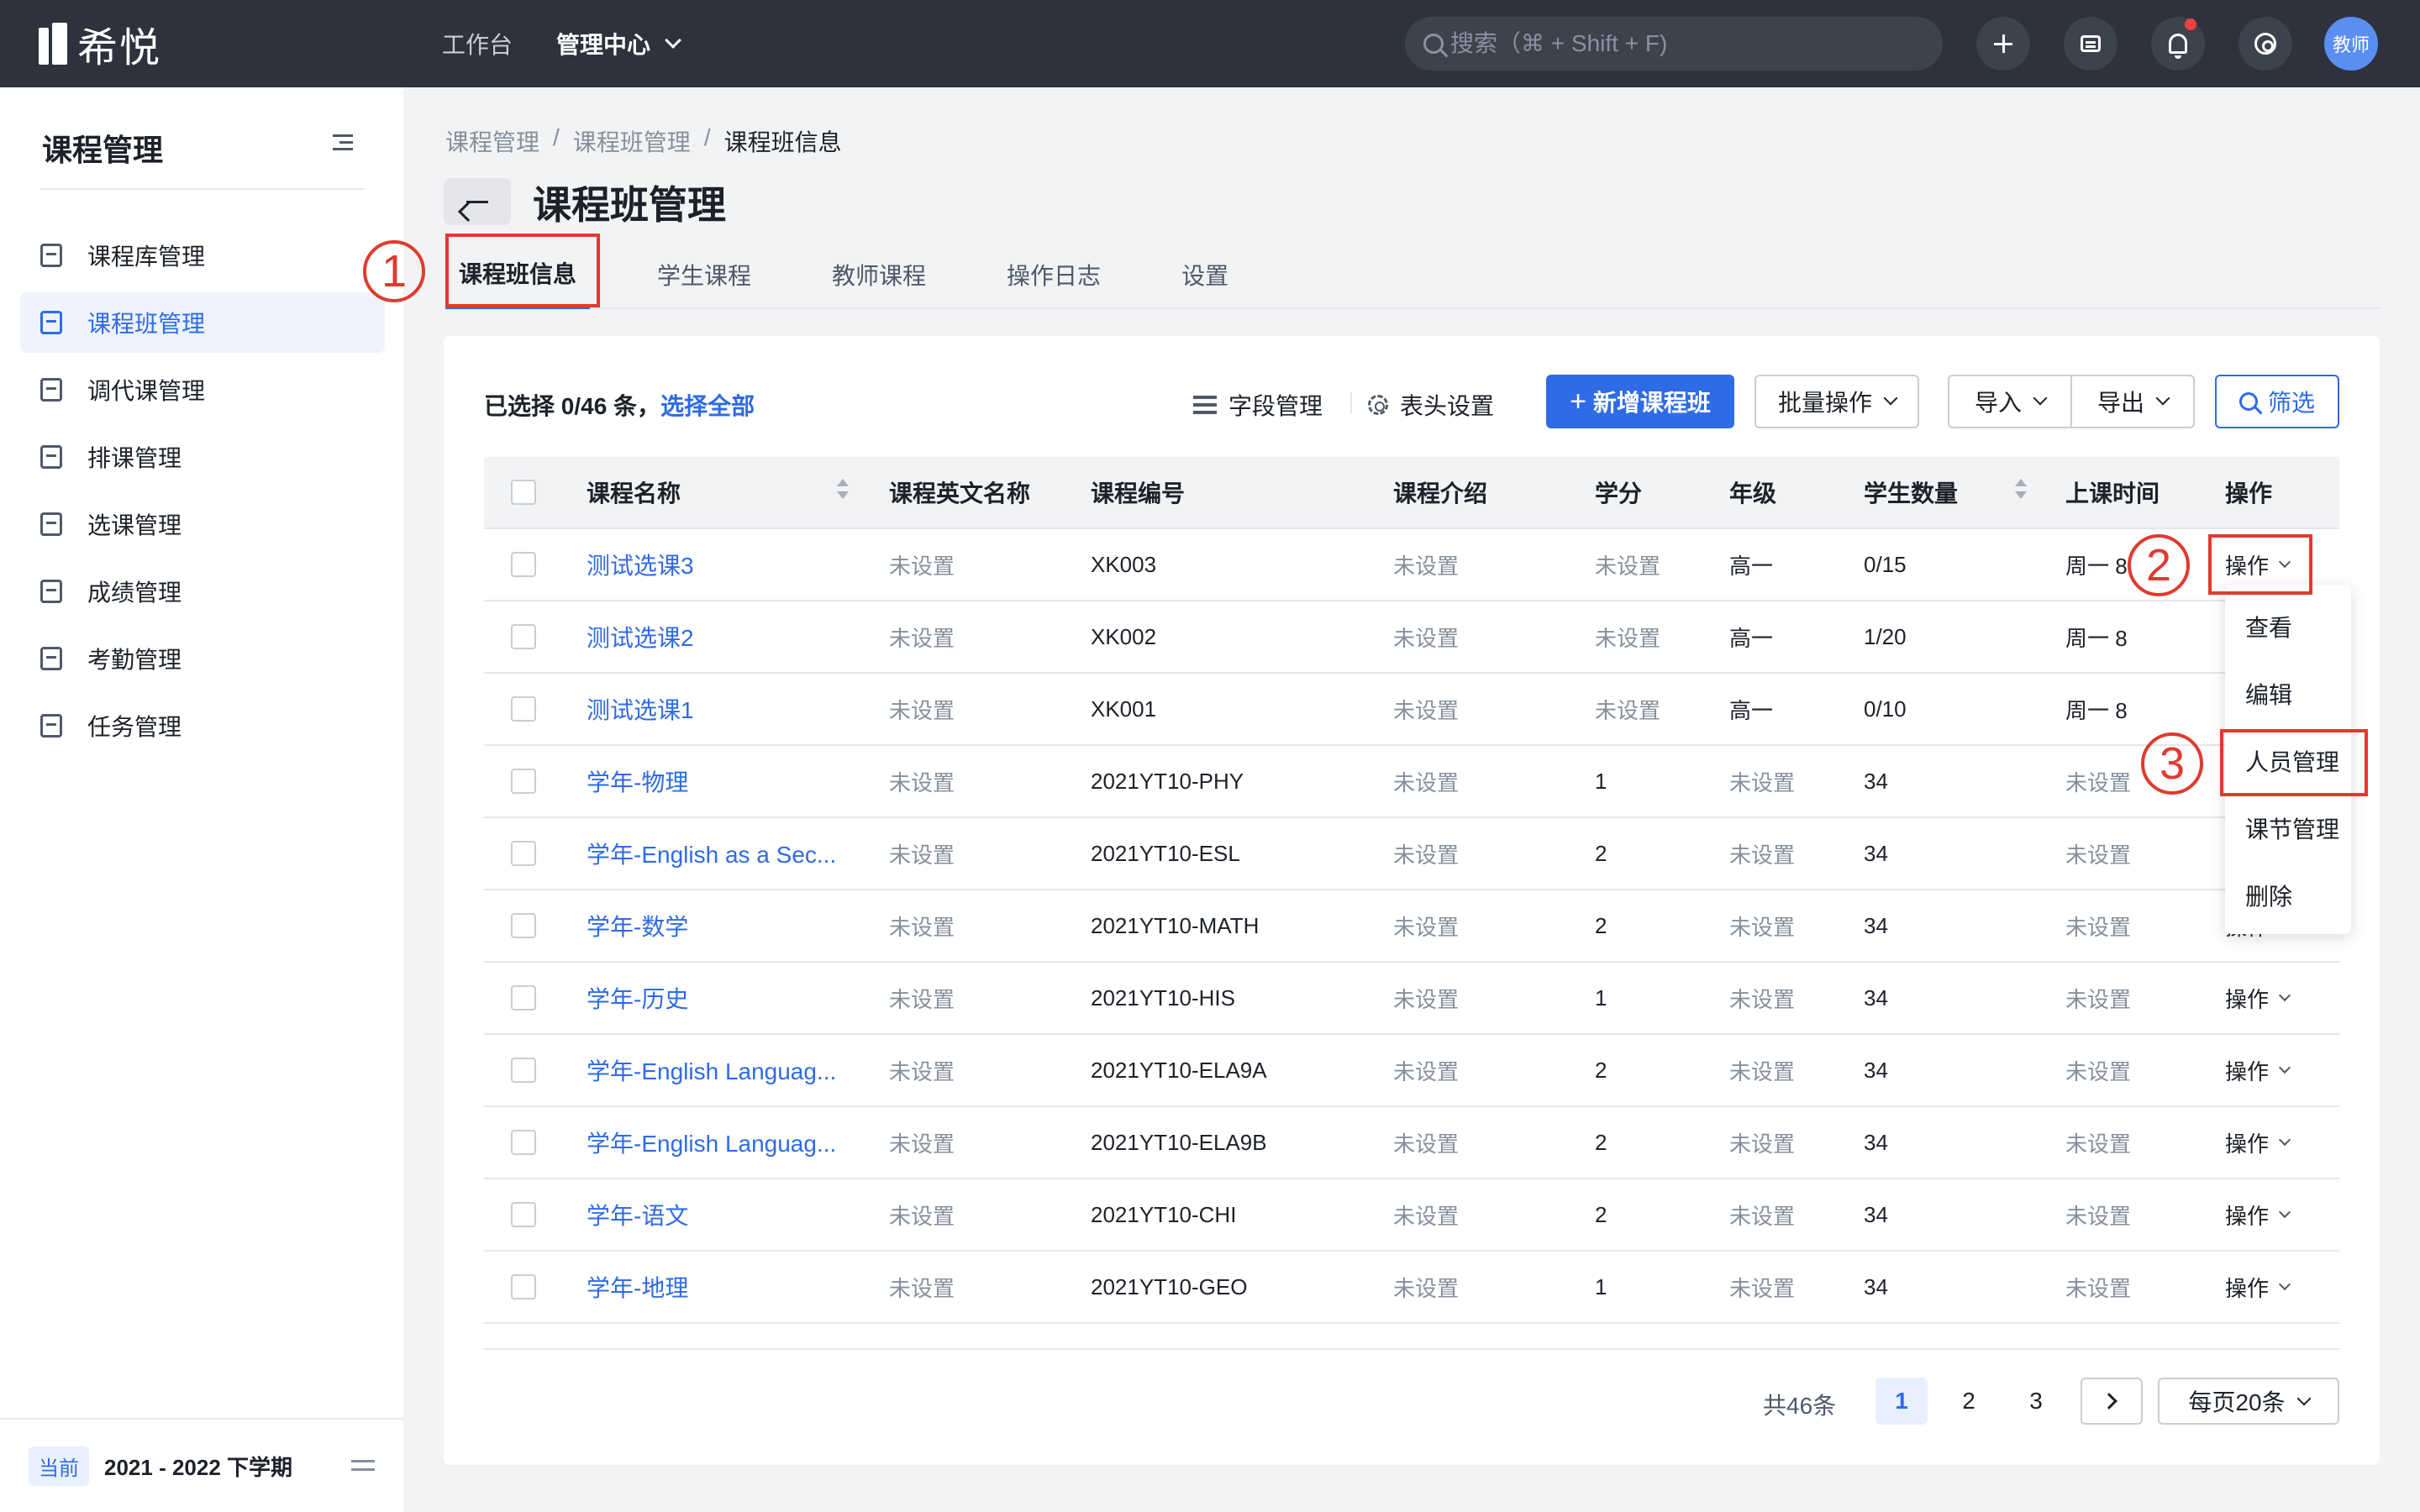 This screenshot has width=2420, height=1512. What do you see at coordinates (363, 1466) in the screenshot?
I see `swap-icon` at bounding box center [363, 1466].